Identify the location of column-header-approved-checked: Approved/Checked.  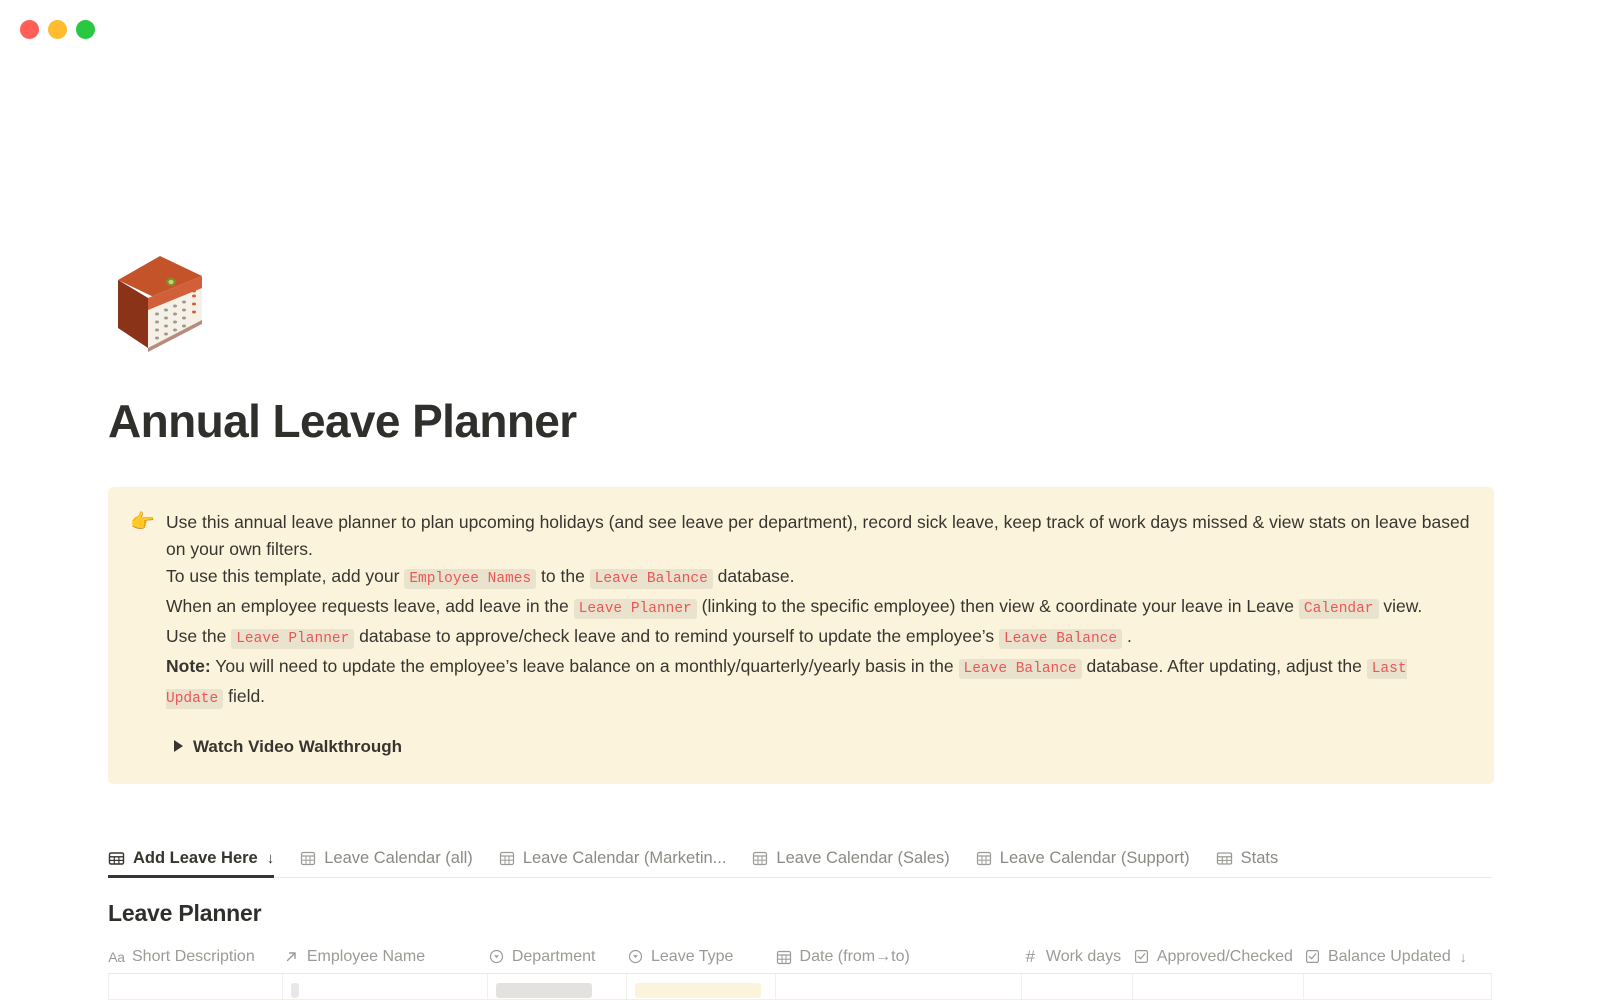
(1218, 957).